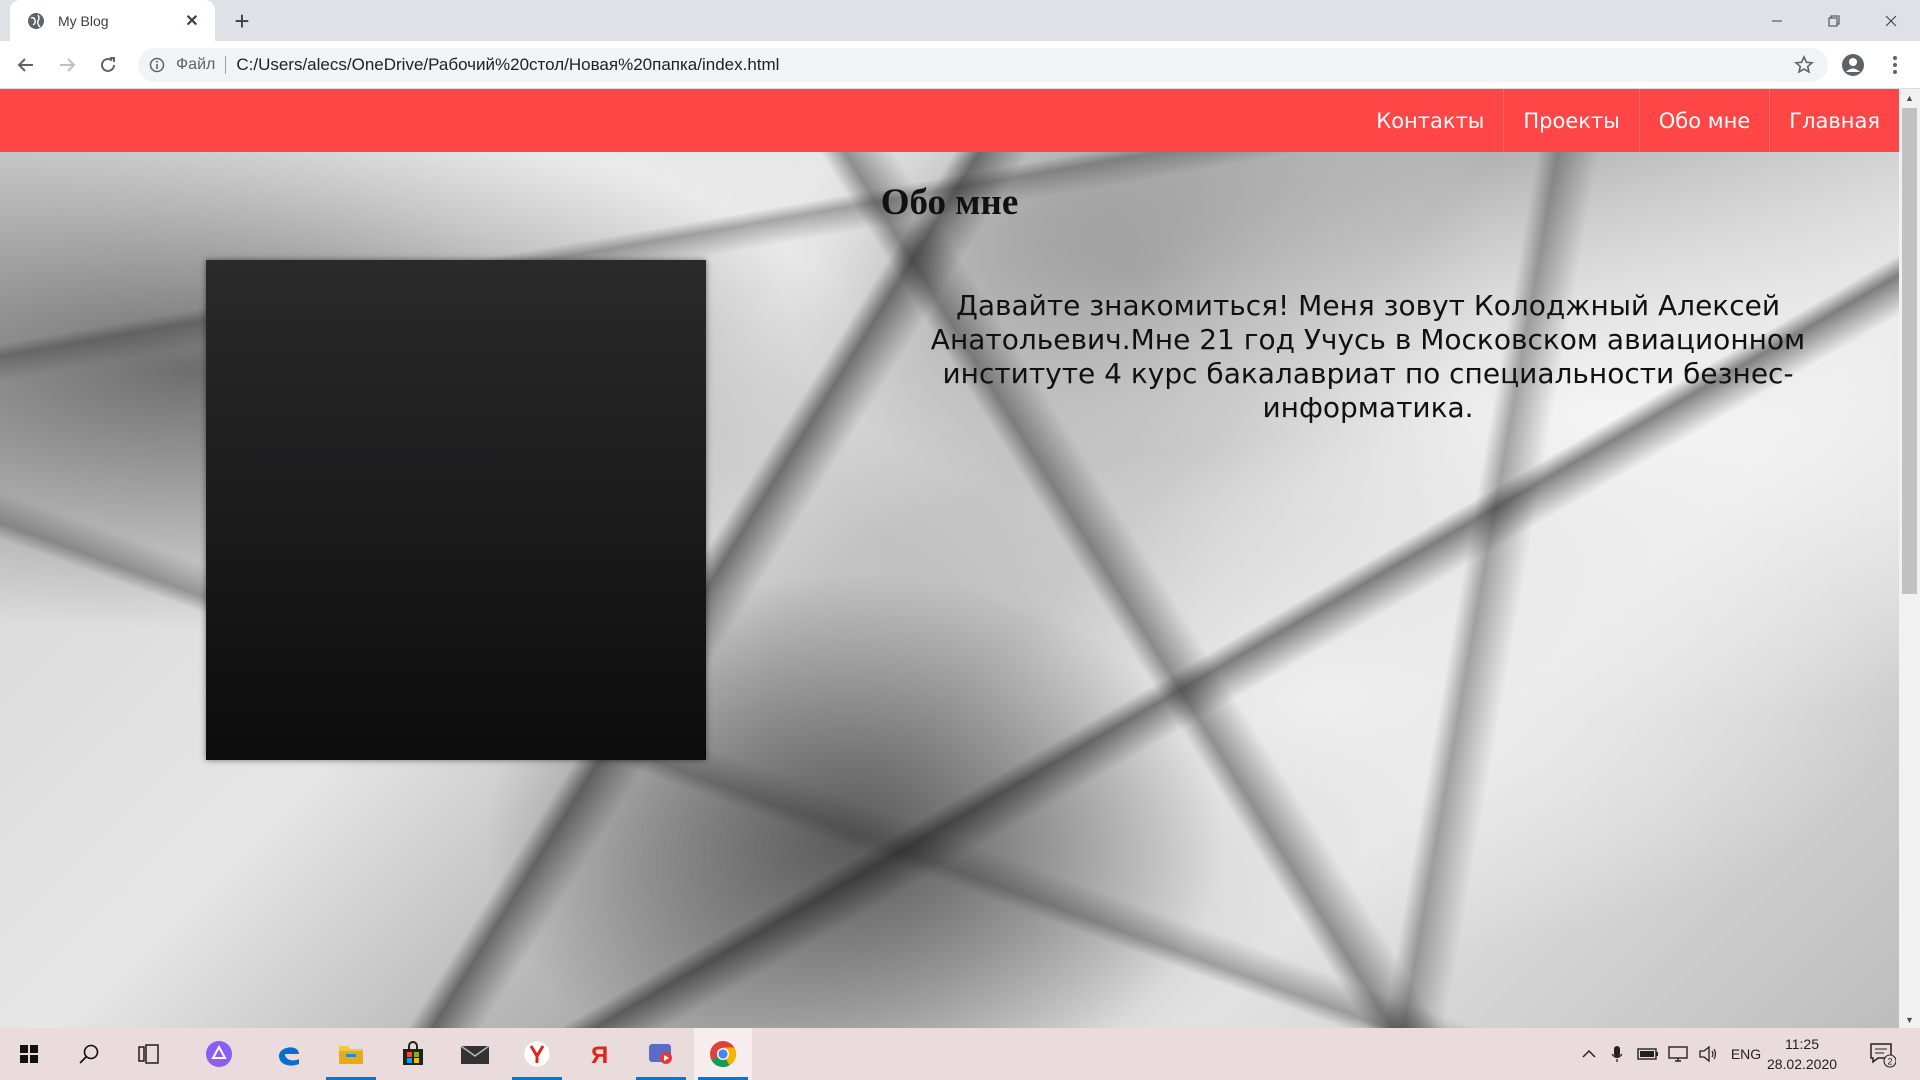  I want to click on task-view-icon, so click(149, 1054).